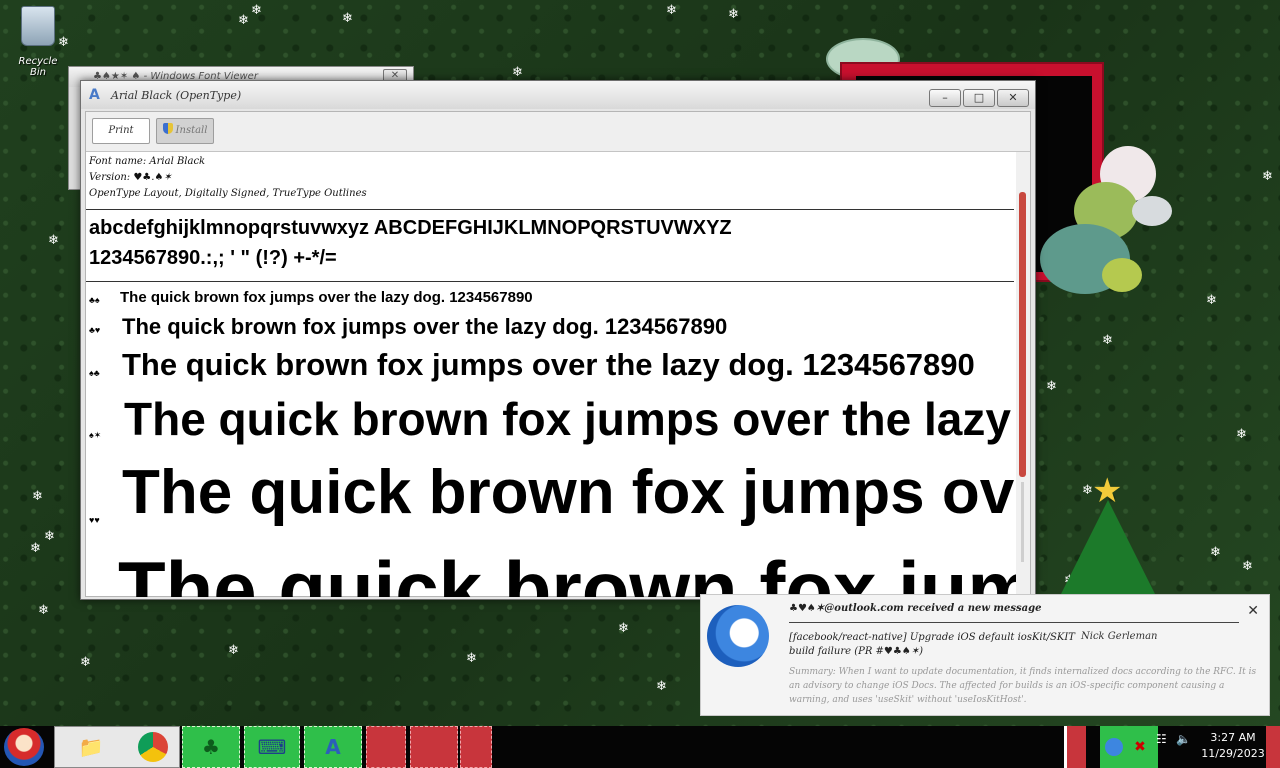 This screenshot has height=768, width=1280. Describe the element at coordinates (213, 258) in the screenshot. I see `charset-symbols: 1234567890.:,; ' " (!?) +-*/=` at that location.